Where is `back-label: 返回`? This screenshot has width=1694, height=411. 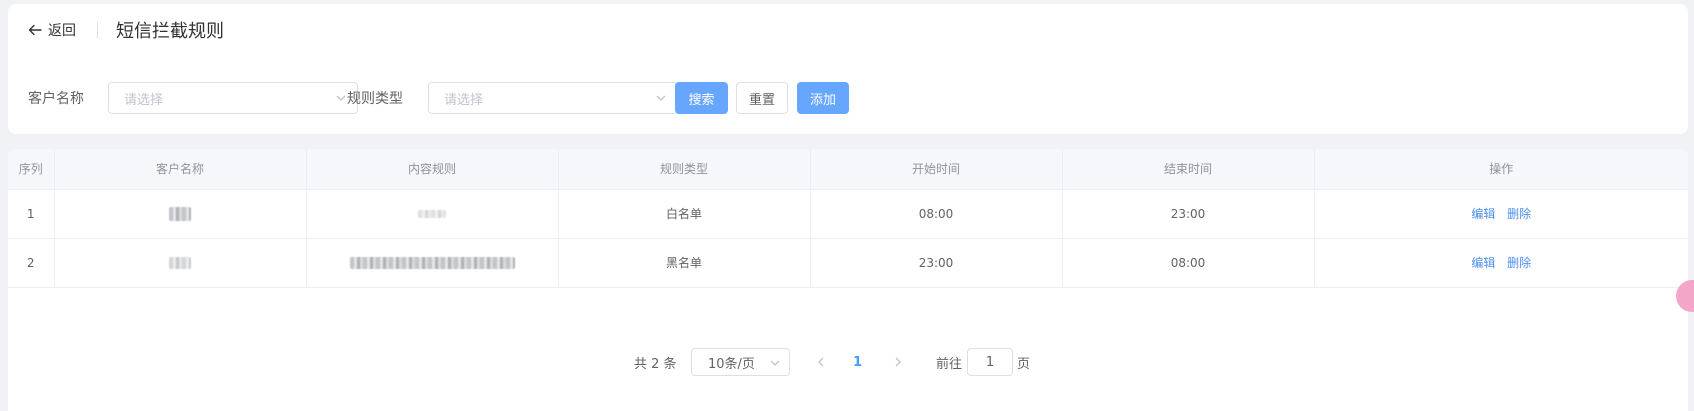
back-label: 返回 is located at coordinates (62, 31).